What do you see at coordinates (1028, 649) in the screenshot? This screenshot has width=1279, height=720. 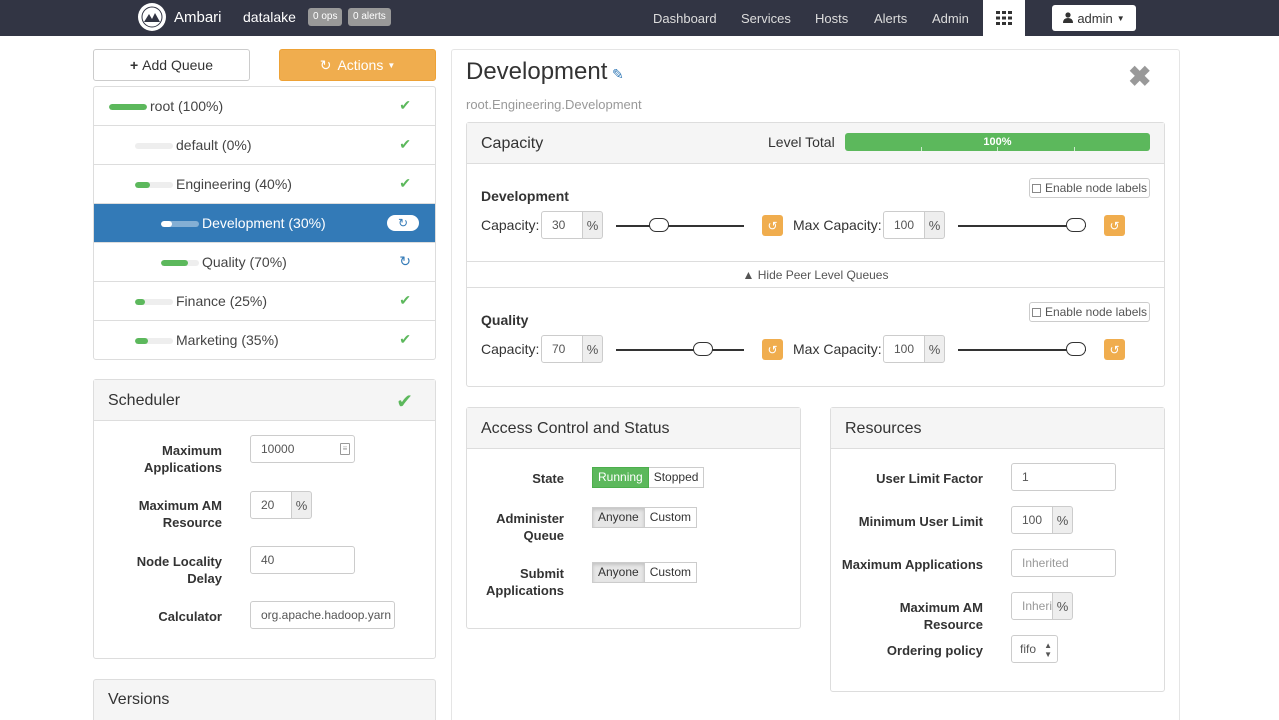 I see `ordering-policy-value: fifo` at bounding box center [1028, 649].